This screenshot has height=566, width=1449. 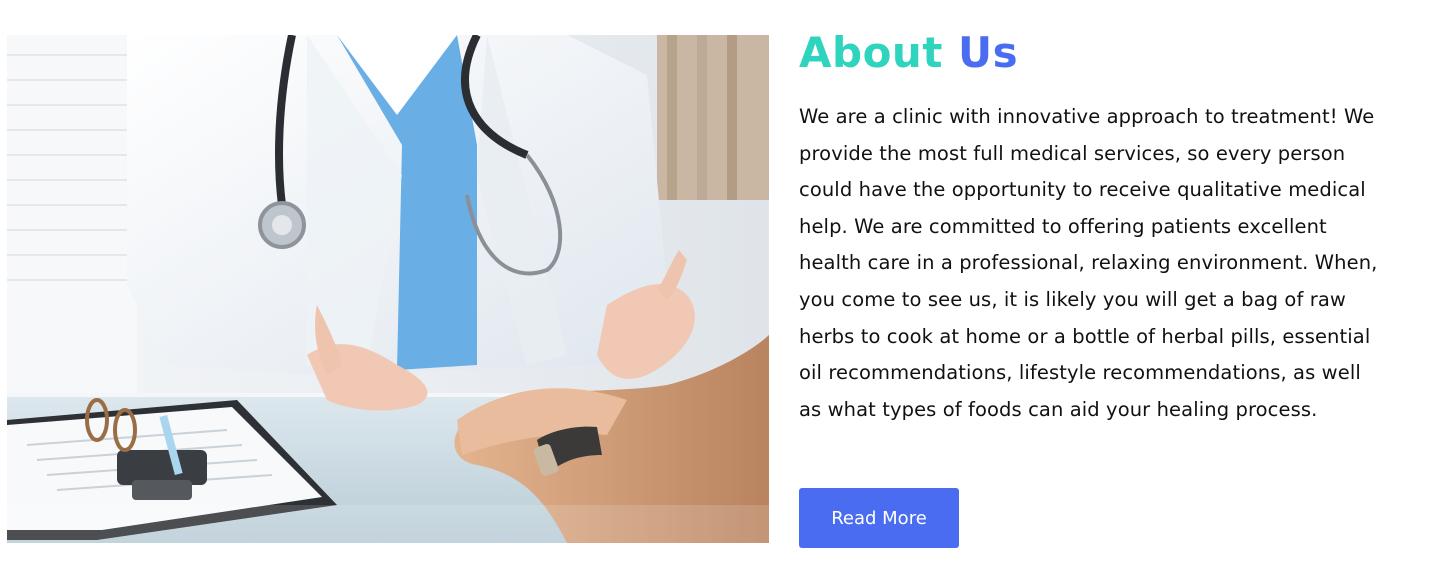 I want to click on about-title: About Us, so click(x=1109, y=53).